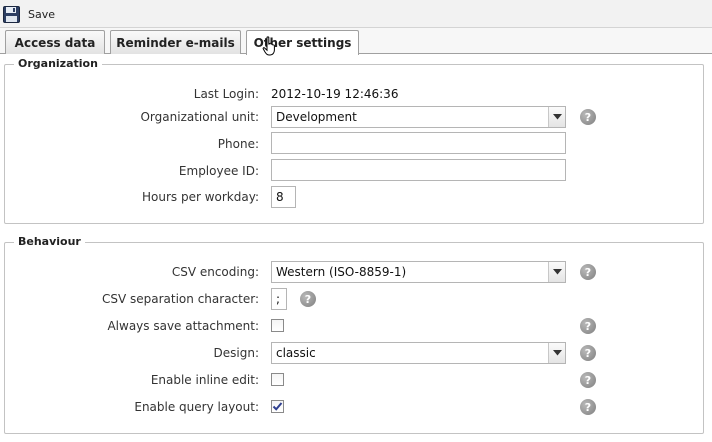 This screenshot has width=712, height=442. I want to click on tab-reminder-emails: Reminder e-mails, so click(175, 42).